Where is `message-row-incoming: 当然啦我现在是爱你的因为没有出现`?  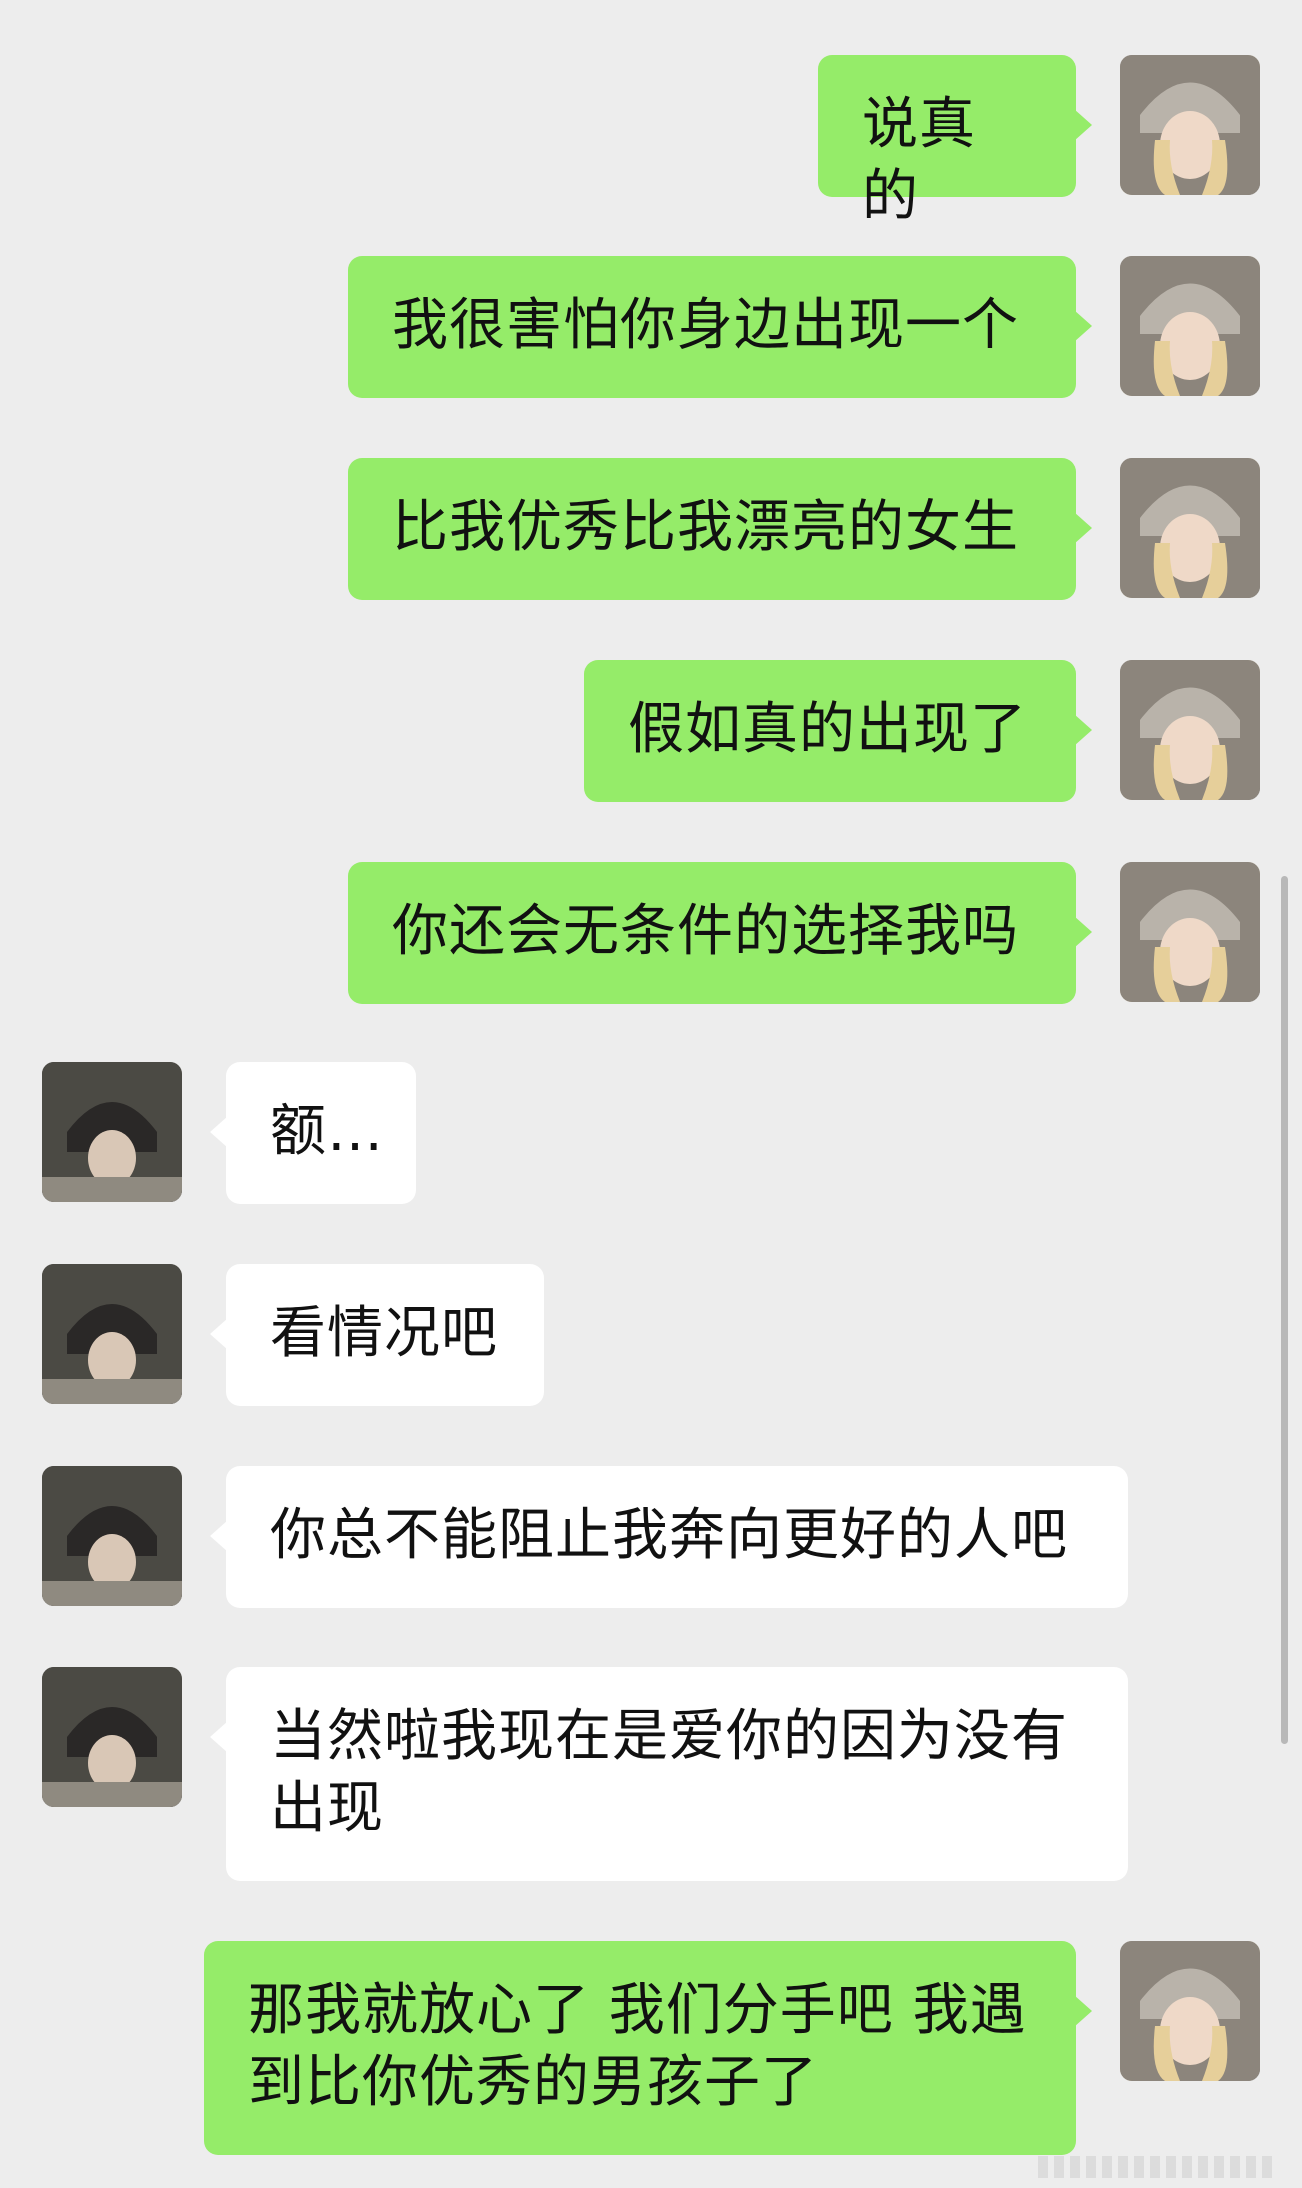 message-row-incoming: 当然啦我现在是爱你的因为没有出现 is located at coordinates (651, 1774).